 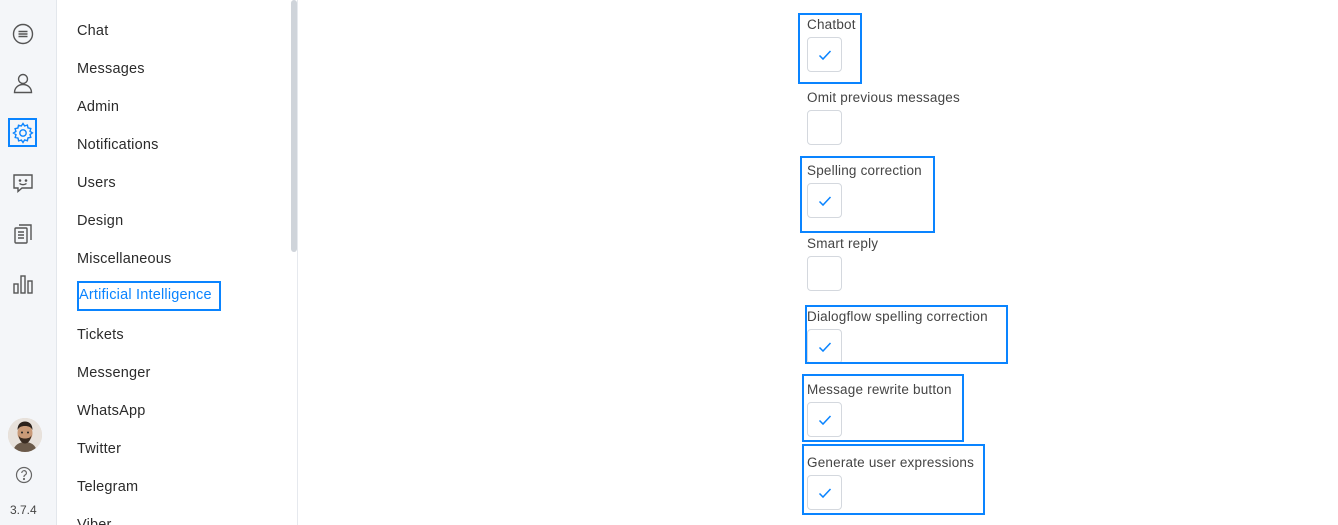 I want to click on nav-item-messenger: Messenger, so click(x=114, y=373).